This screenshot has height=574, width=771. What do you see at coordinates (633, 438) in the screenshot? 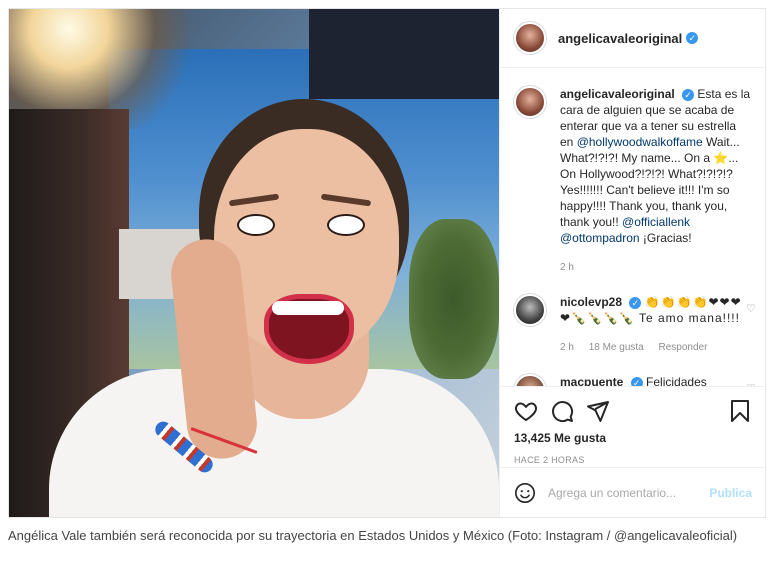
I see `likes-count: 13,425 Me gusta` at bounding box center [633, 438].